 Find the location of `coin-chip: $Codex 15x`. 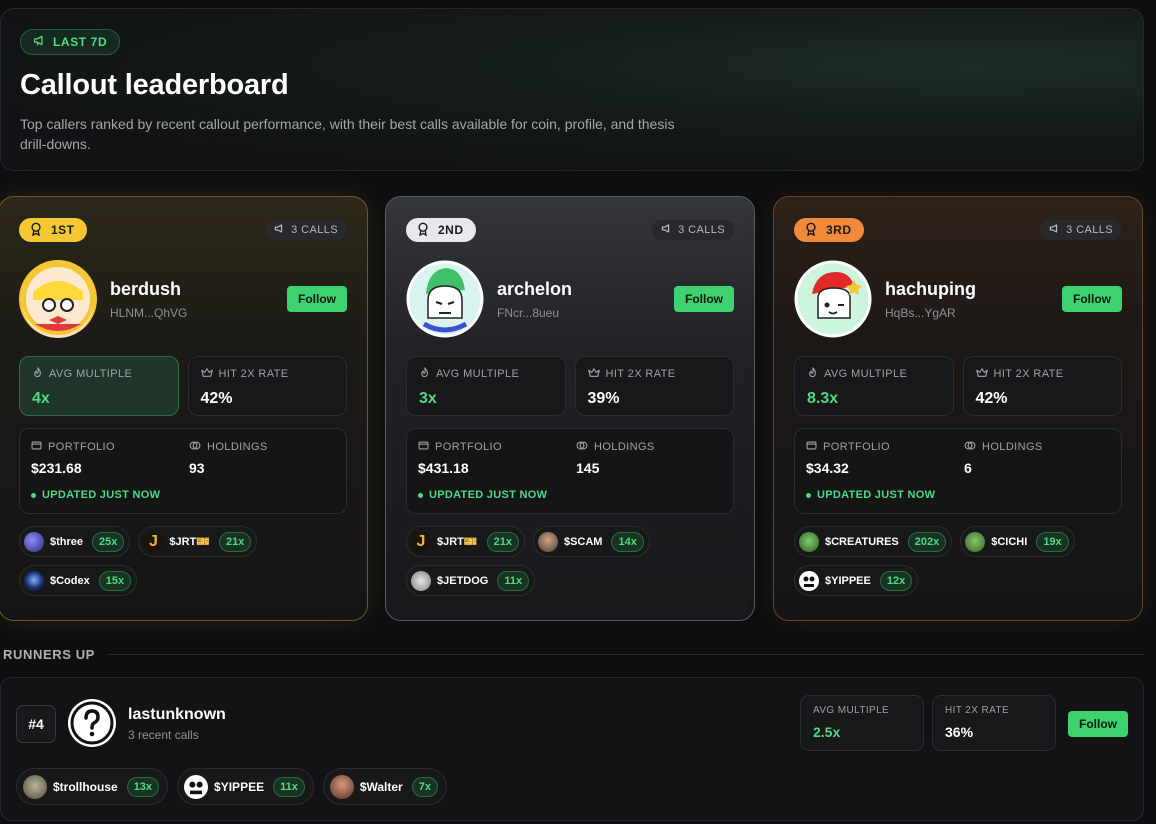

coin-chip: $Codex 15x is located at coordinates (78, 580).